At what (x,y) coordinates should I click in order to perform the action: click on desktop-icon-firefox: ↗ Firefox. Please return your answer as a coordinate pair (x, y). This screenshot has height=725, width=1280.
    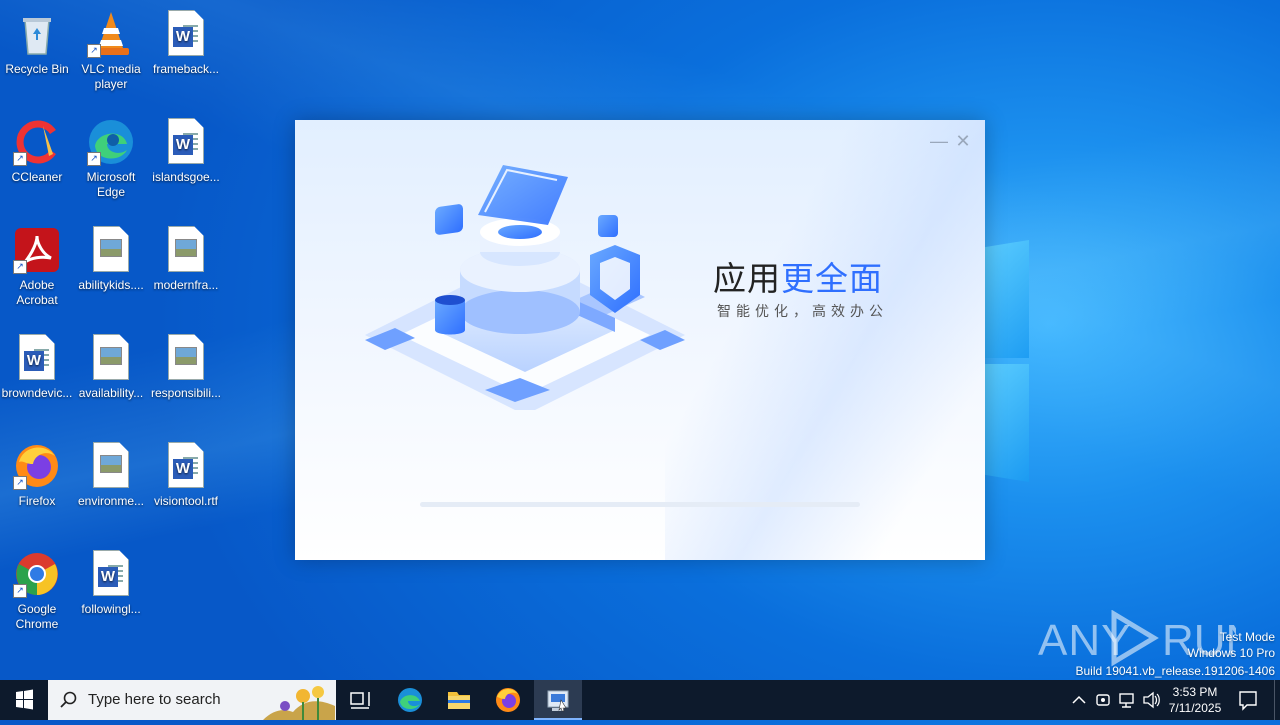
    Looking at the image, I should click on (37, 472).